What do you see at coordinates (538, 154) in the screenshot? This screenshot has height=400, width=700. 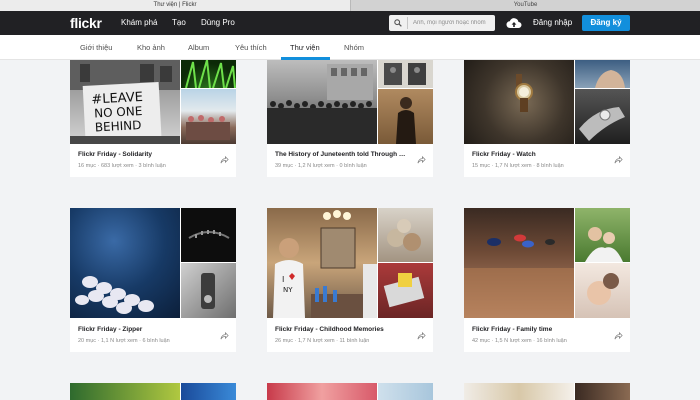 I see `gallery-title: Flickr Friday - Watch` at bounding box center [538, 154].